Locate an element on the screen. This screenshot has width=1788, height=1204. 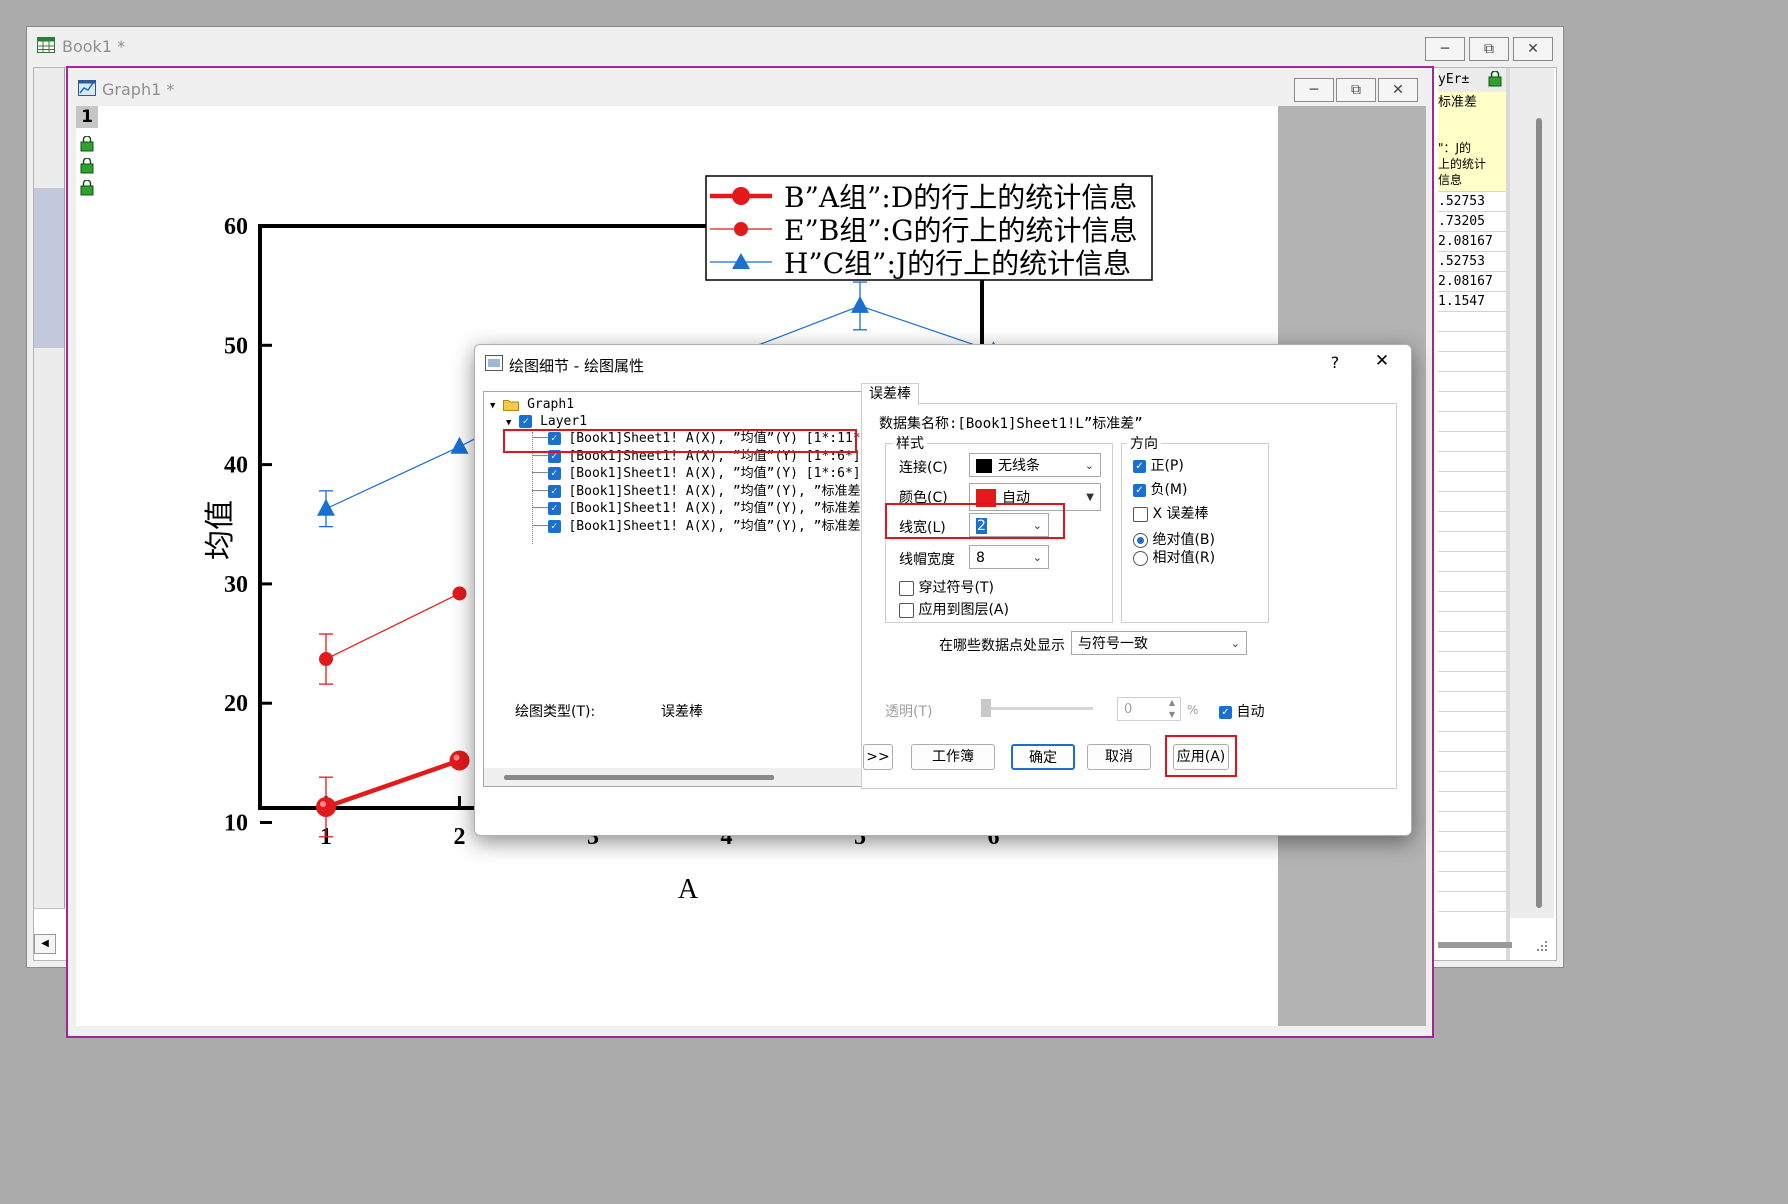
radio-selected-icon is located at coordinates (1140, 540).